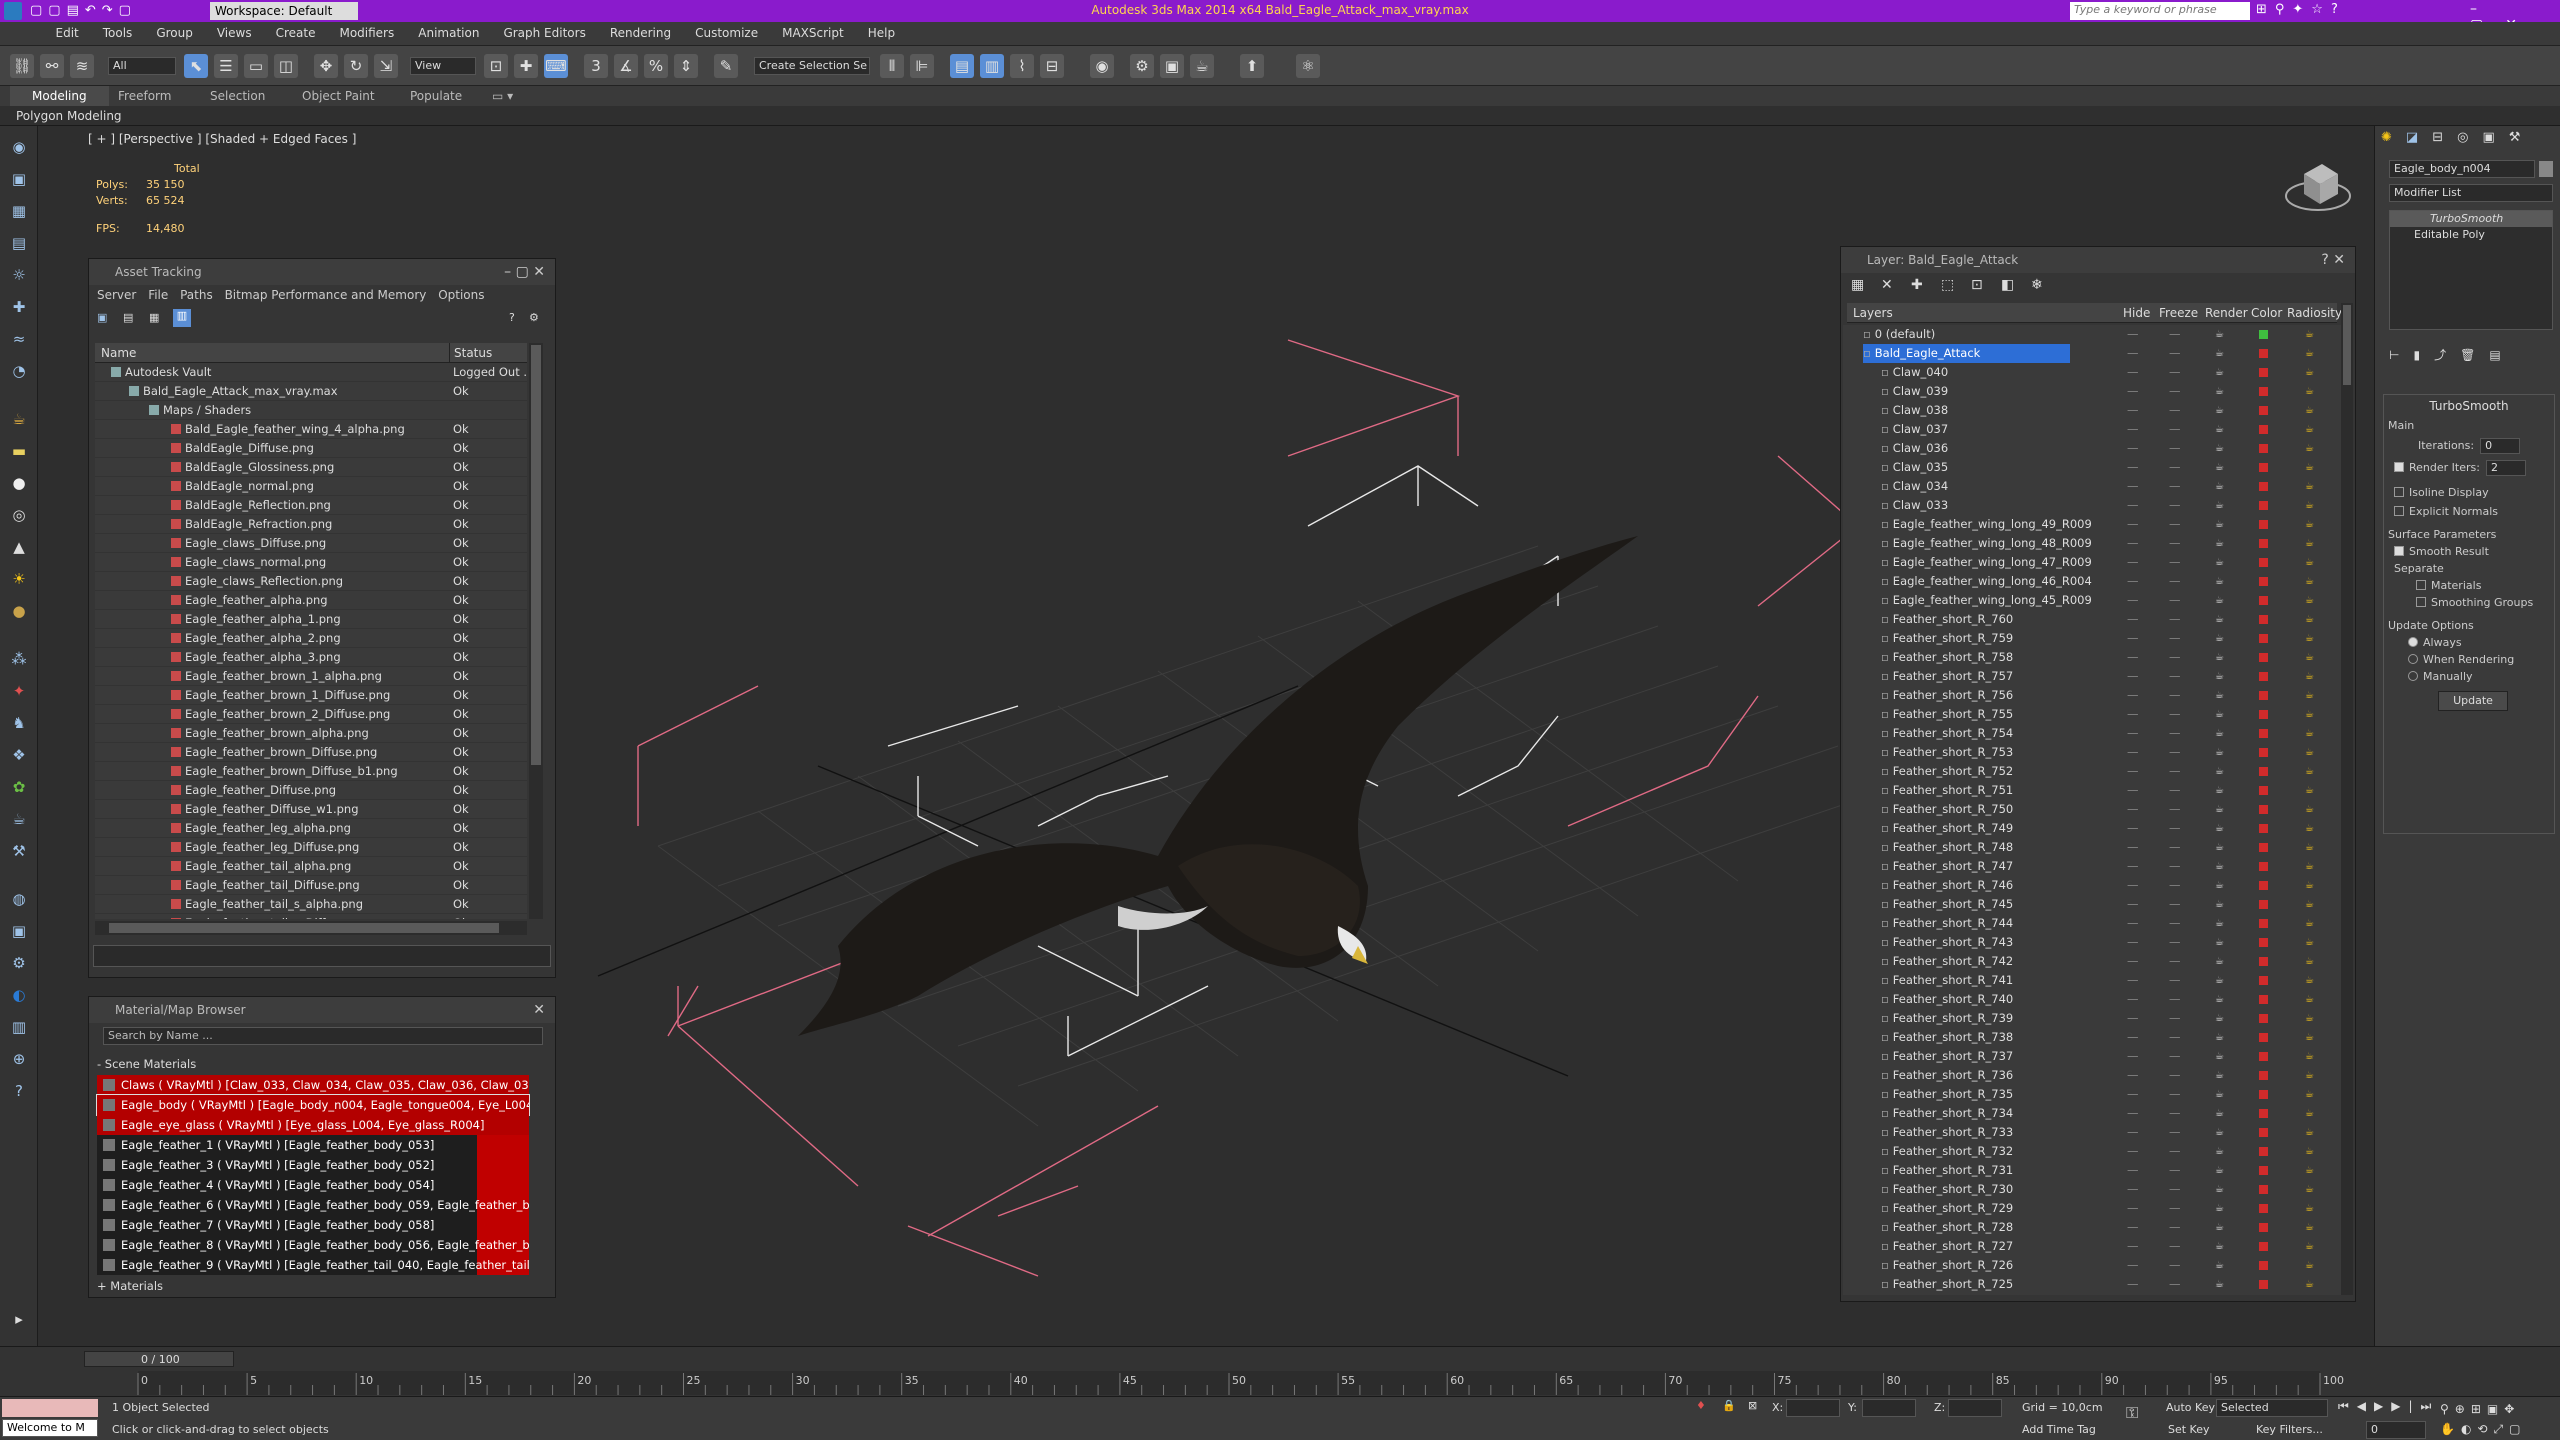 The width and height of the screenshot is (2560, 1440). Describe the element at coordinates (2095, 581) in the screenshot. I see `layer-row: ▫ Eagle_feather_wing_long_46_R004 — — ☕ ☕` at that location.